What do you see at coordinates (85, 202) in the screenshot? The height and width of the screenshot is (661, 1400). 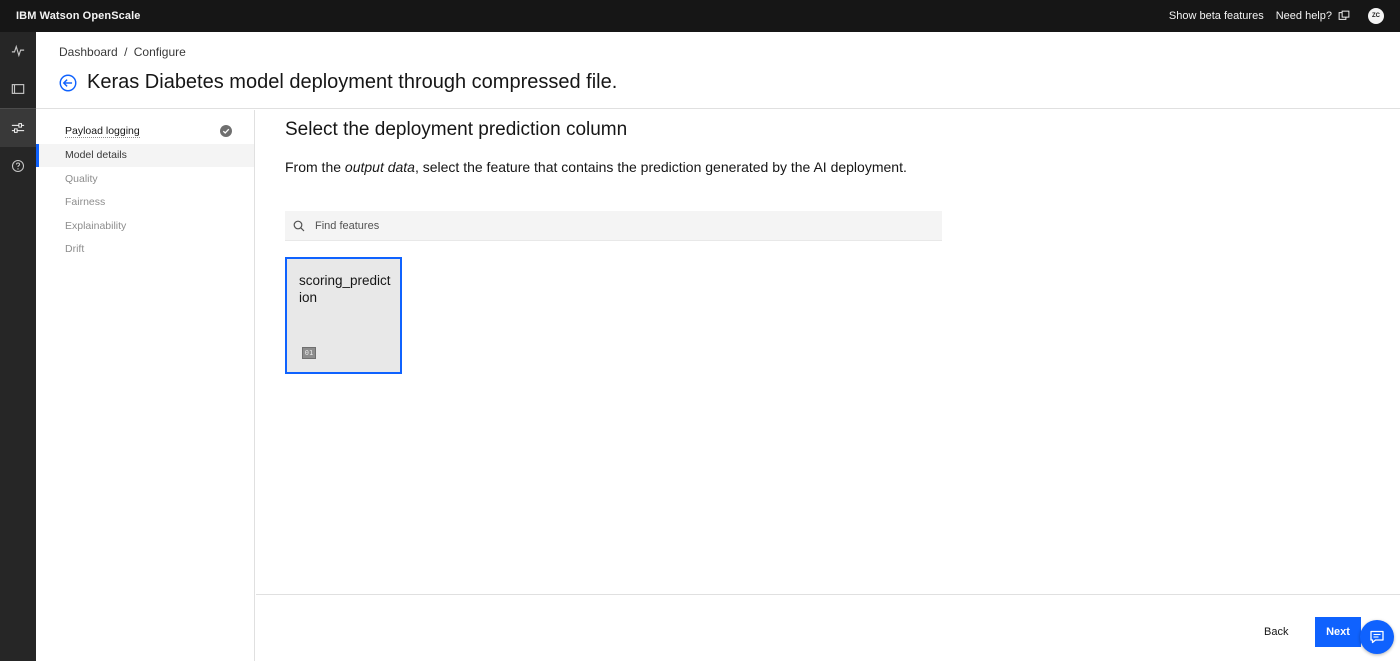 I see `step-label: Fairness` at bounding box center [85, 202].